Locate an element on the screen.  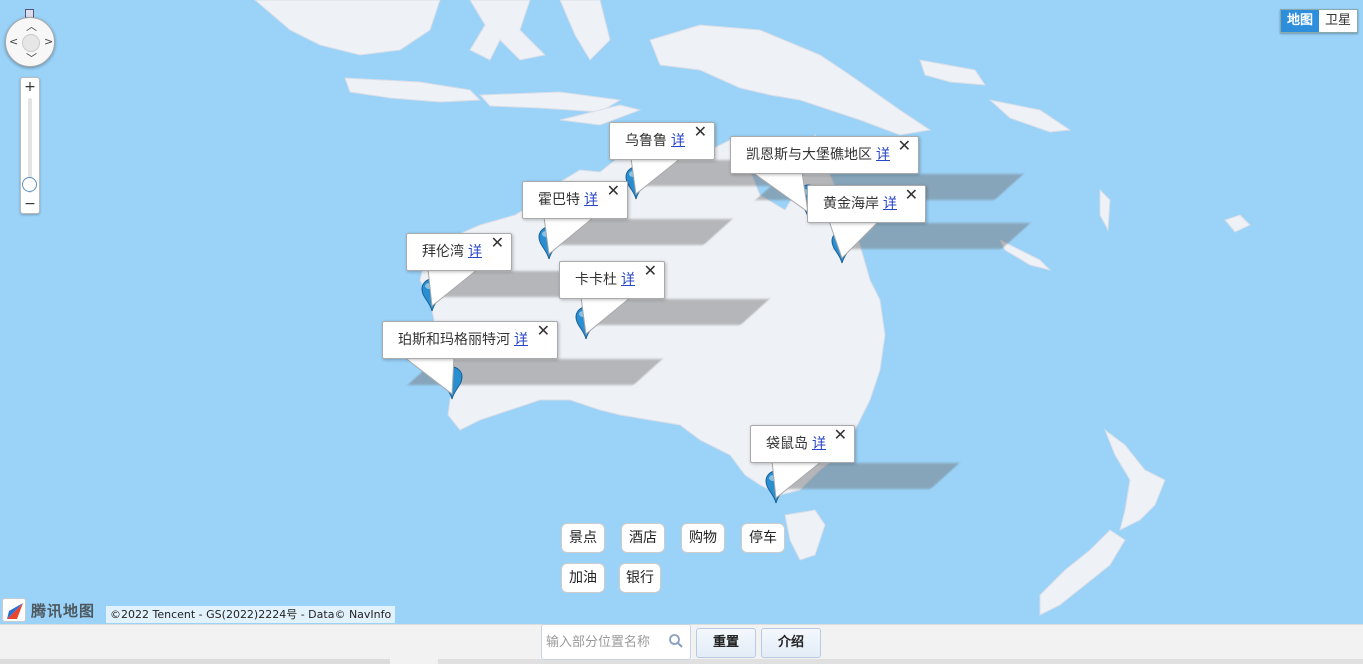
category-button-sights: 景点 is located at coordinates (583, 538).